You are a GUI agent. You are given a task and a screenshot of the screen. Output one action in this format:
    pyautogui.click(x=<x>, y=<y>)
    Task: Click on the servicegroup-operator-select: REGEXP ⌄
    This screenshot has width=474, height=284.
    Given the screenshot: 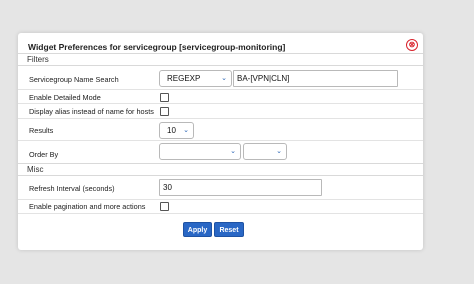 What is the action you would take?
    pyautogui.click(x=195, y=78)
    